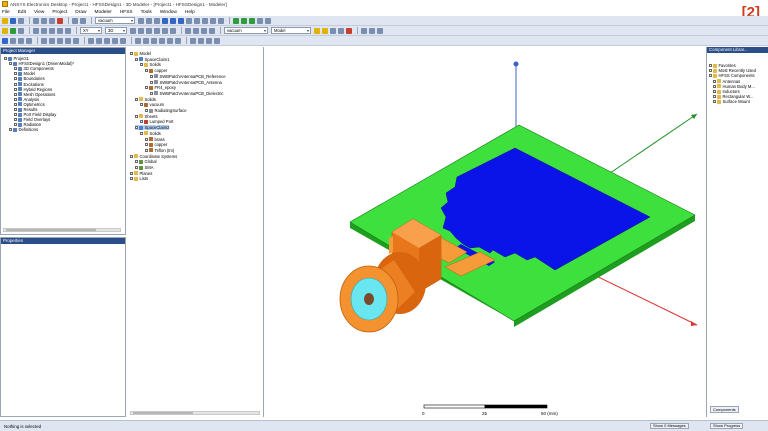 The width and height of the screenshot is (768, 431). What do you see at coordinates (146, 12) in the screenshot?
I see `menu-tools: Tools` at bounding box center [146, 12].